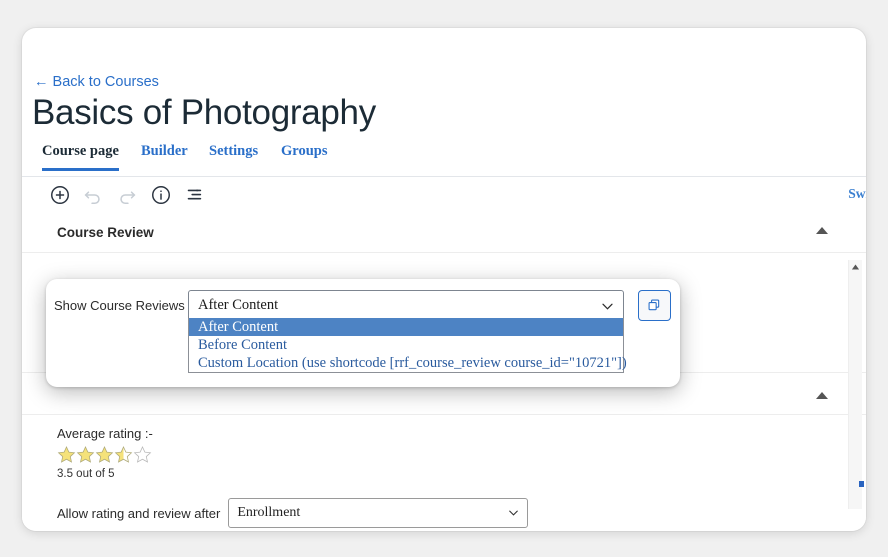 The image size is (888, 557). What do you see at coordinates (444, 414) in the screenshot?
I see `panel-divider-lower` at bounding box center [444, 414].